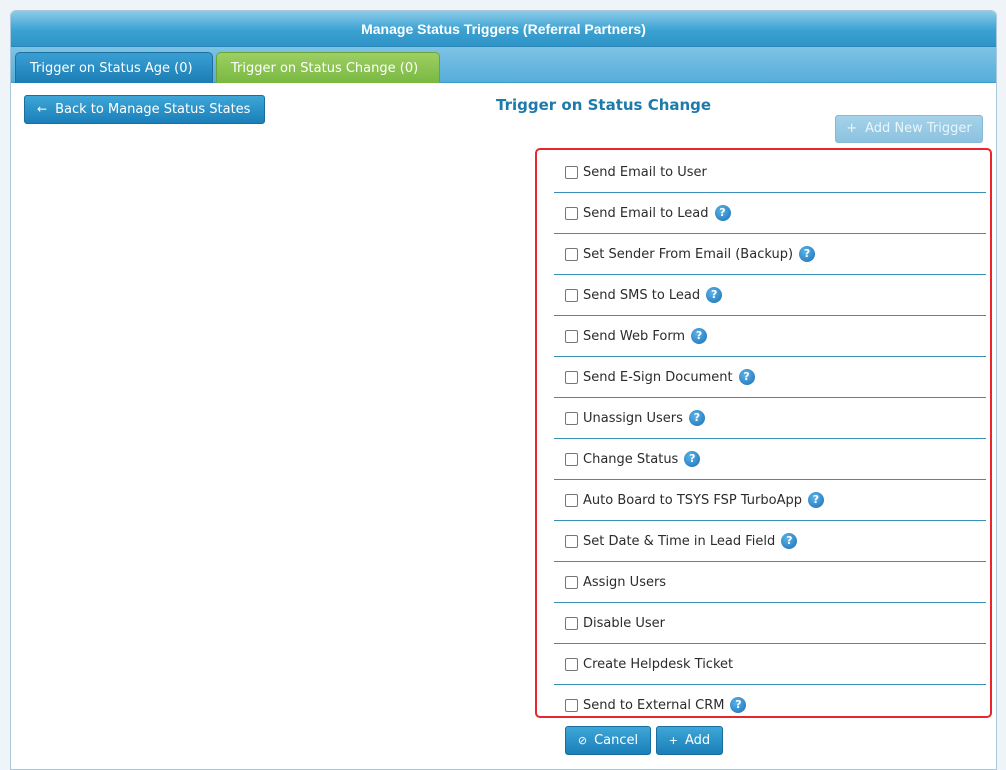 Image resolution: width=1006 pixels, height=770 pixels. I want to click on trigger-option: Send E-Sign Document?, so click(770, 377).